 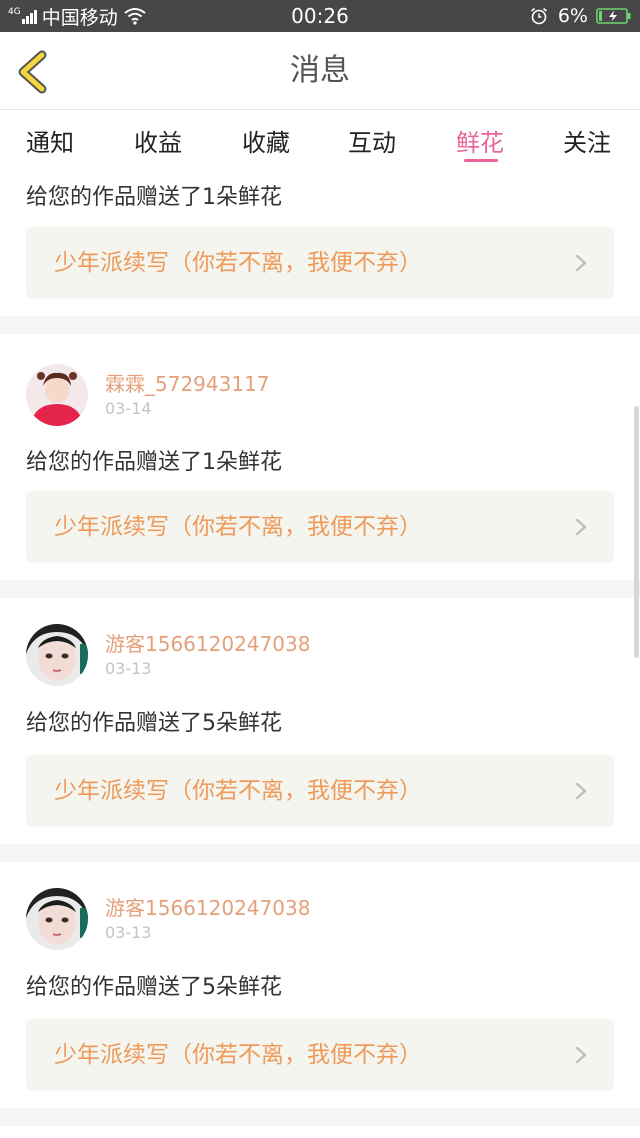 I want to click on active-tab-indicator, so click(x=481, y=160).